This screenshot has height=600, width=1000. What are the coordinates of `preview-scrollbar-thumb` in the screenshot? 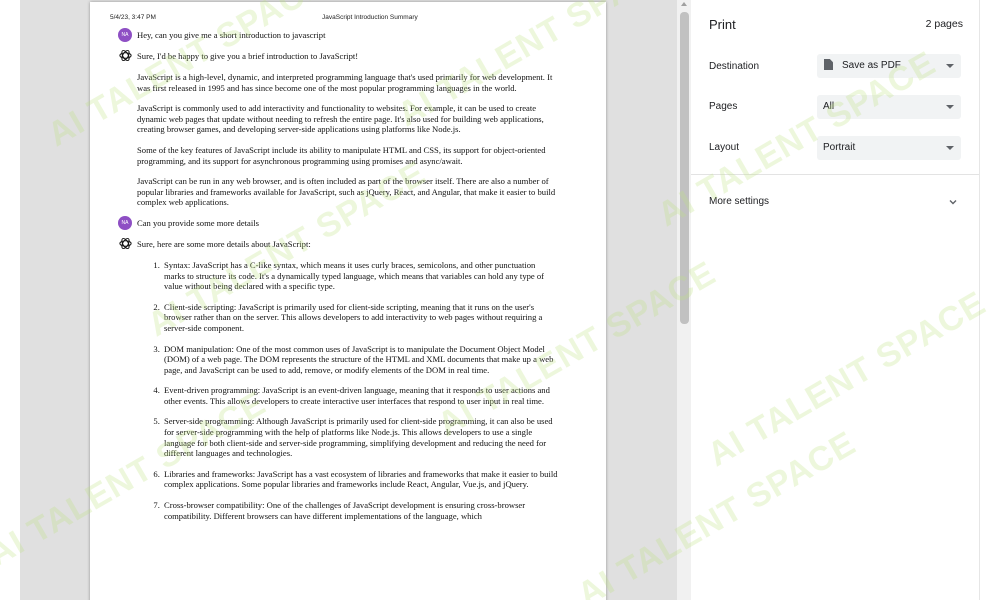 It's located at (684, 168).